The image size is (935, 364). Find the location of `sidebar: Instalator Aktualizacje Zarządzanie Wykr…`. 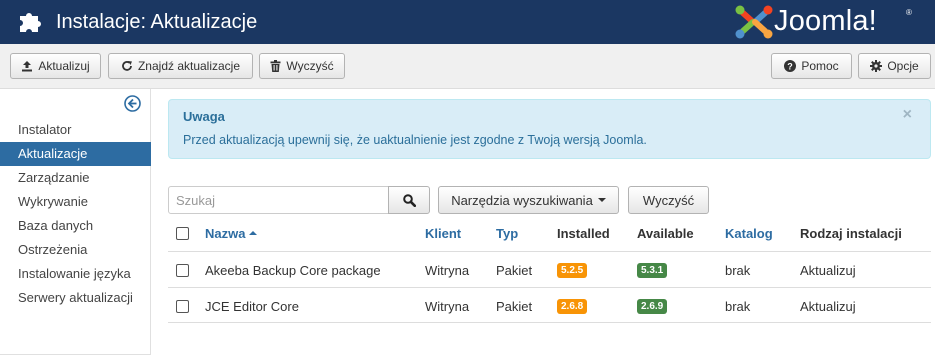

sidebar: Instalator Aktualizacje Zarządzanie Wykr… is located at coordinates (75, 222).